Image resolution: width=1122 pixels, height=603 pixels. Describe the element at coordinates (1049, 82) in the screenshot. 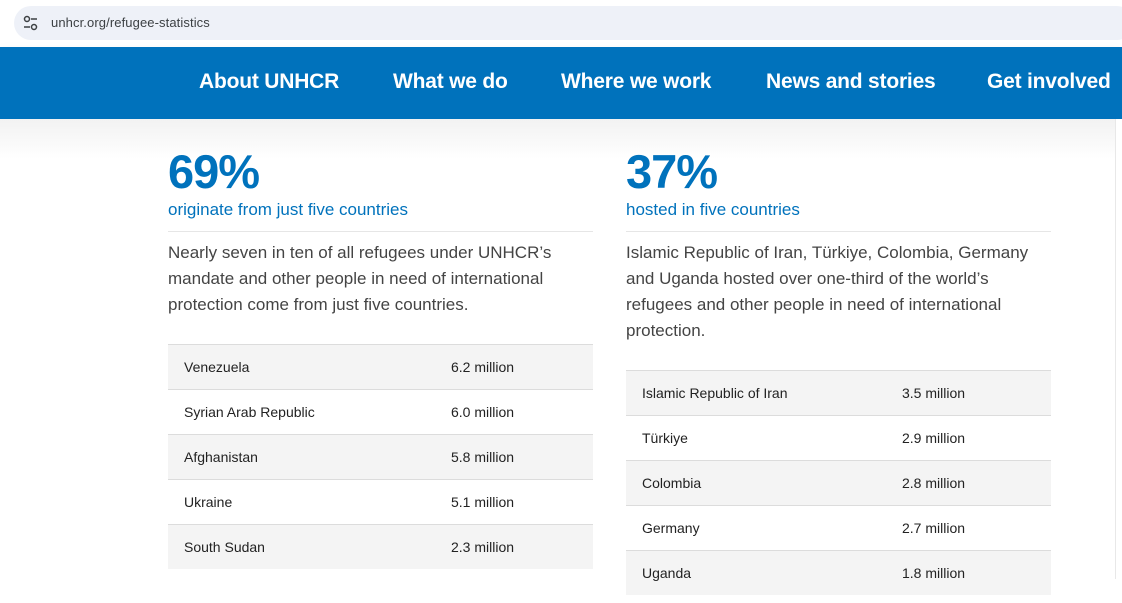

I see `nav-get-involved: Get involved` at that location.